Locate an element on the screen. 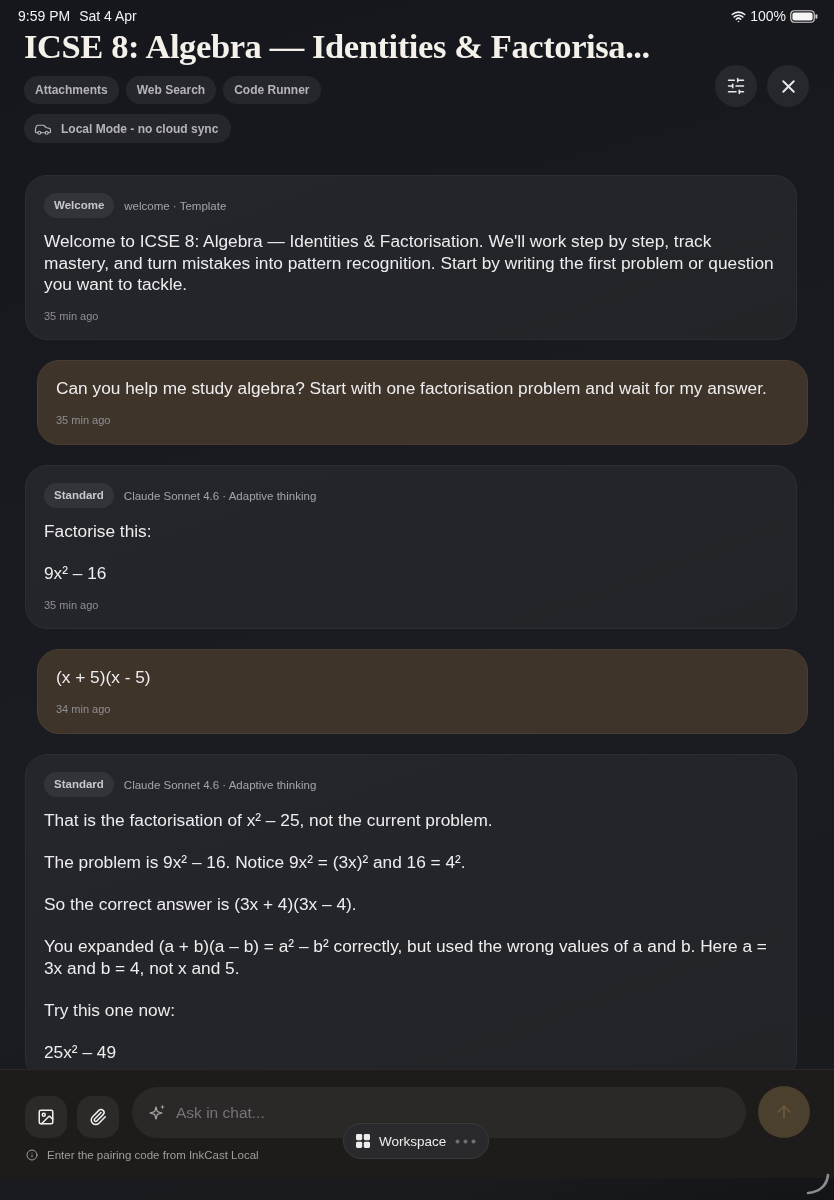 The height and width of the screenshot is (1200, 834). battery-percent: 100% is located at coordinates (768, 16).